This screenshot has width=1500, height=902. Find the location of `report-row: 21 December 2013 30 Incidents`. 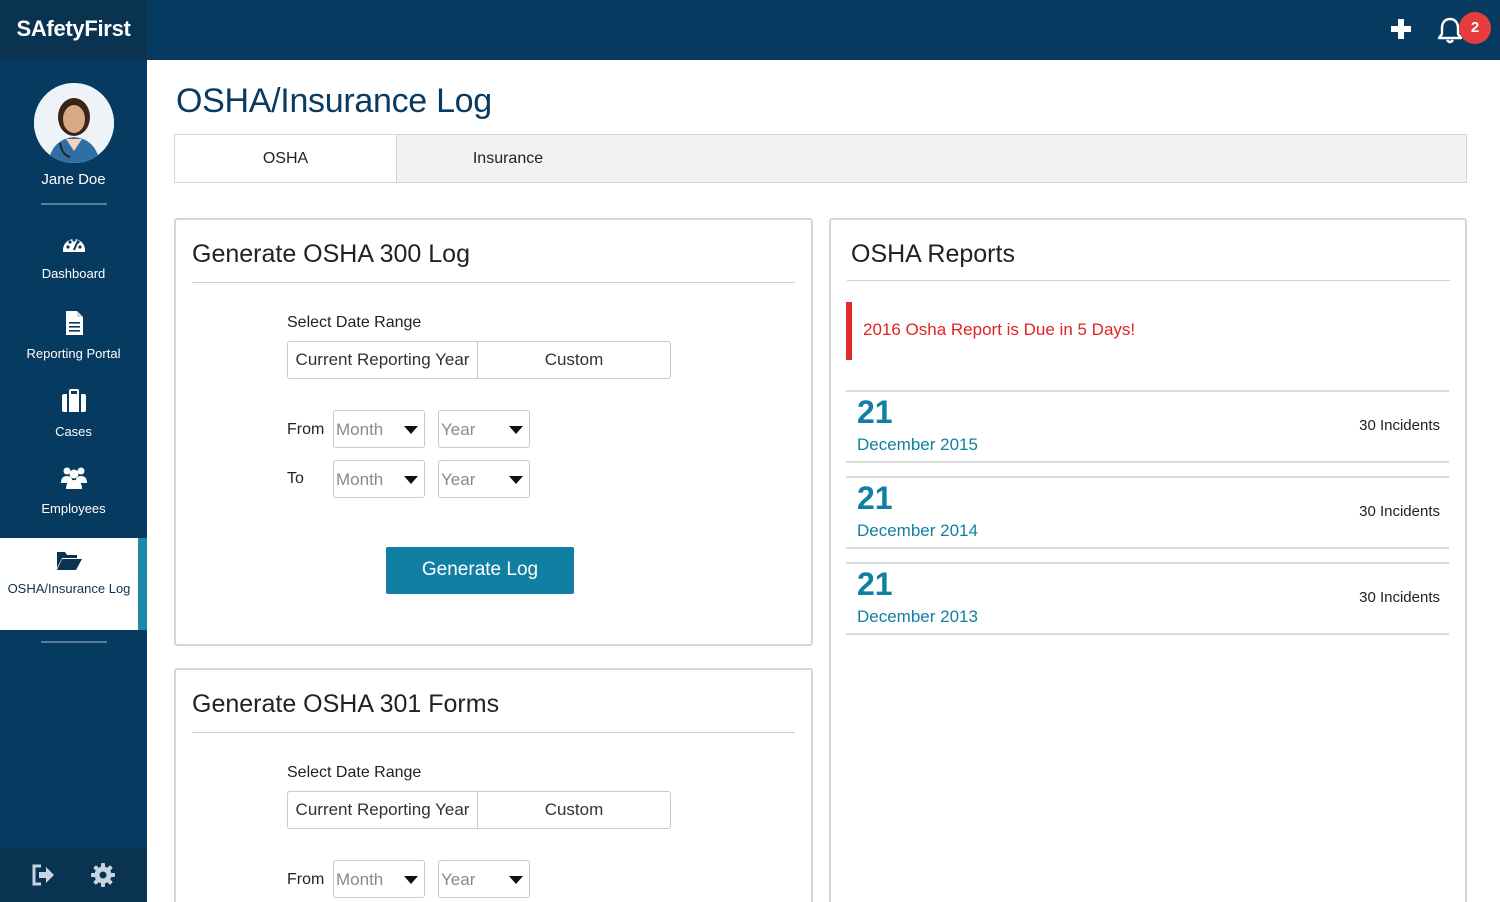

report-row: 21 December 2013 30 Incidents is located at coordinates (1147, 598).